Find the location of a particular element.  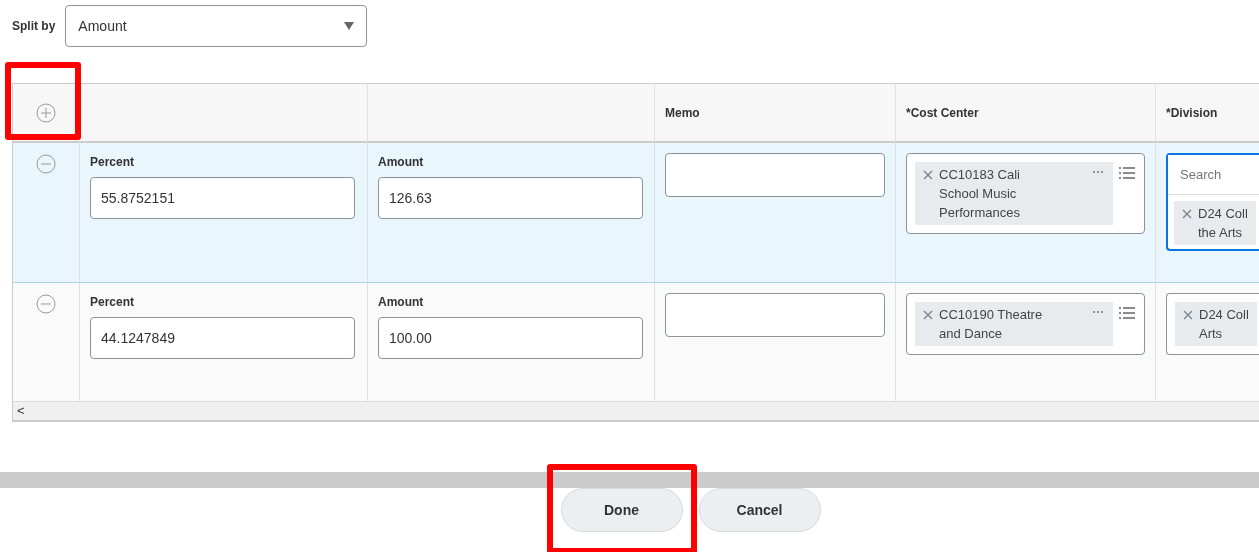

cost-center-field: CC10190 Theatre and Dance is located at coordinates (1025, 324).